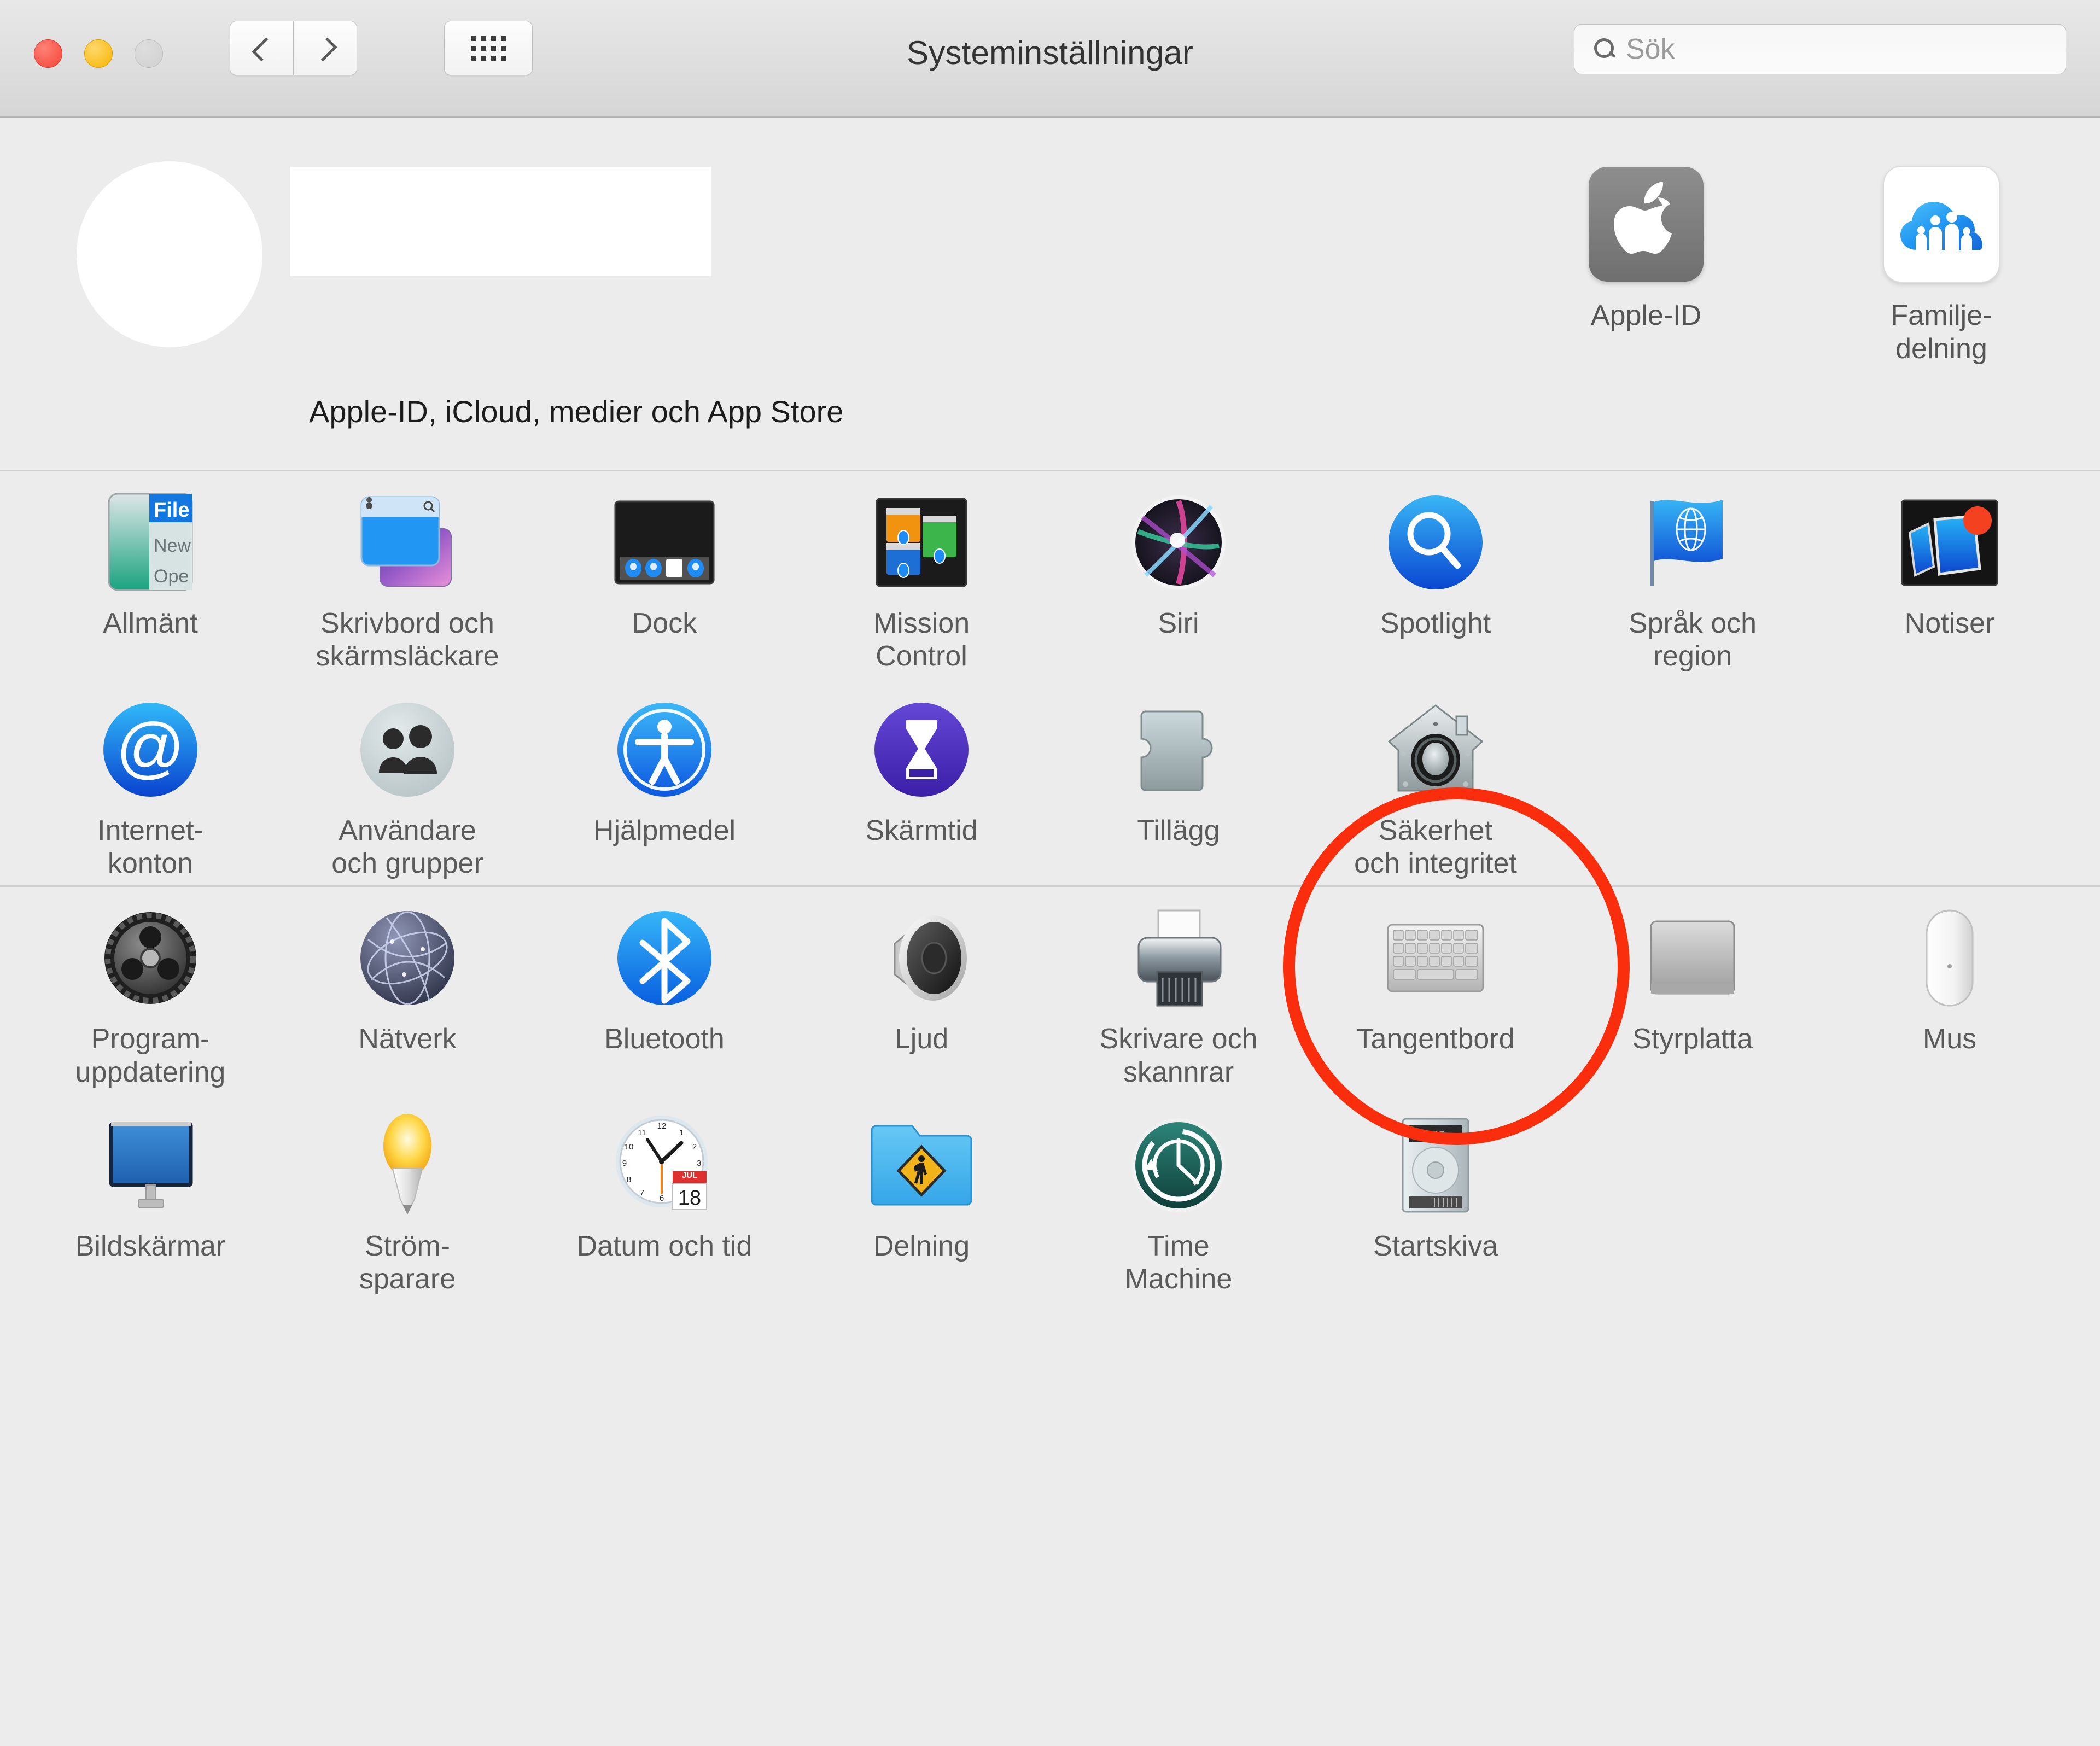 This screenshot has height=1746, width=2100. I want to click on internet-accounts-icon: @, so click(150, 749).